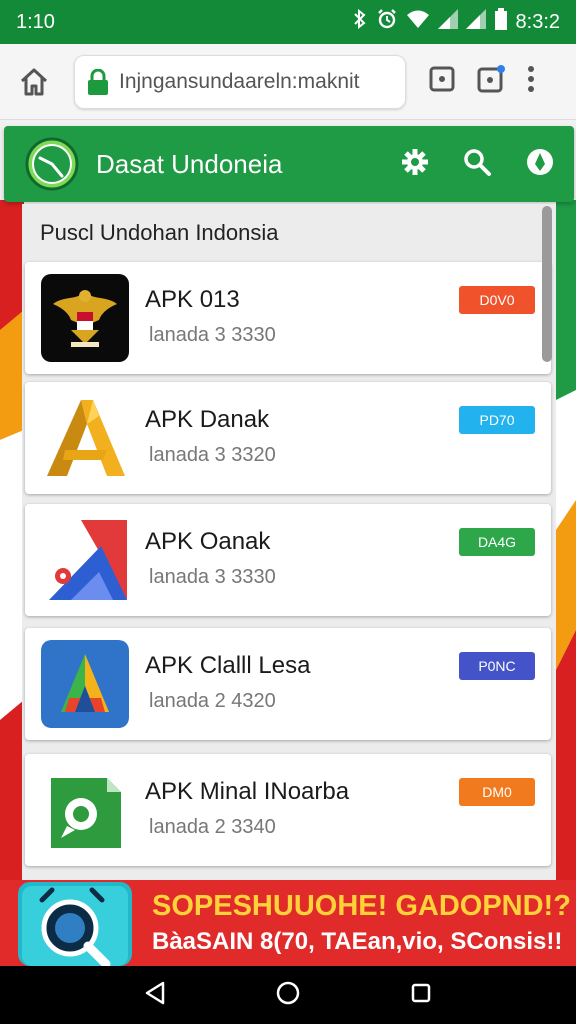 This screenshot has width=576, height=1024. Describe the element at coordinates (189, 163) in the screenshot. I see `app-title: Dasat Undoneia` at that location.